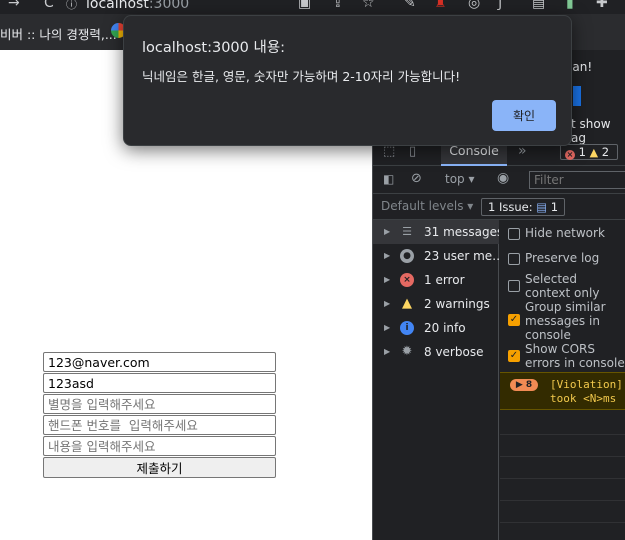  I want to click on content-input, so click(159, 446).